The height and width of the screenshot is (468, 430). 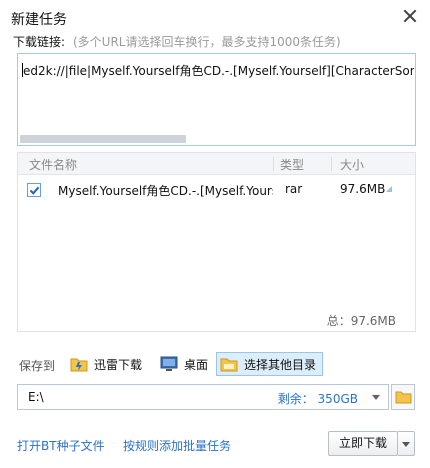 I want to click on column-header-size: 大小, so click(x=352, y=164).